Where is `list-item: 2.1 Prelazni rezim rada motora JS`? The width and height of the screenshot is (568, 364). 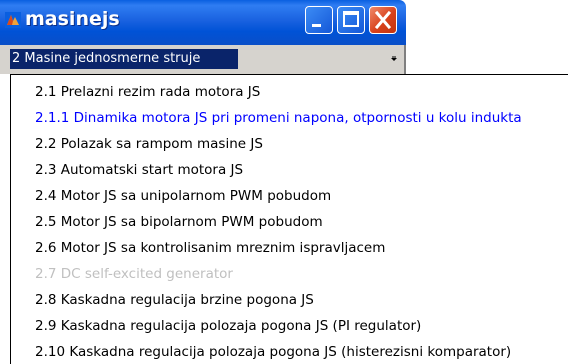 list-item: 2.1 Prelazni rezim rada motora JS is located at coordinates (147, 92).